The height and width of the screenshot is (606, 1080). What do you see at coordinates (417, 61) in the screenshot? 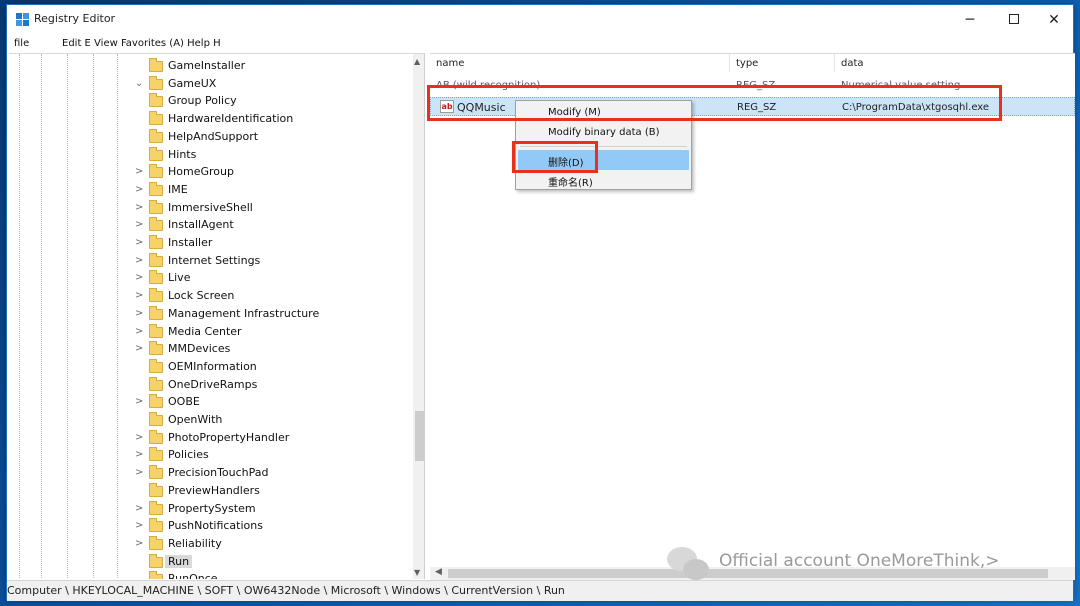
I see `scroll-up-icon: ▲` at bounding box center [417, 61].